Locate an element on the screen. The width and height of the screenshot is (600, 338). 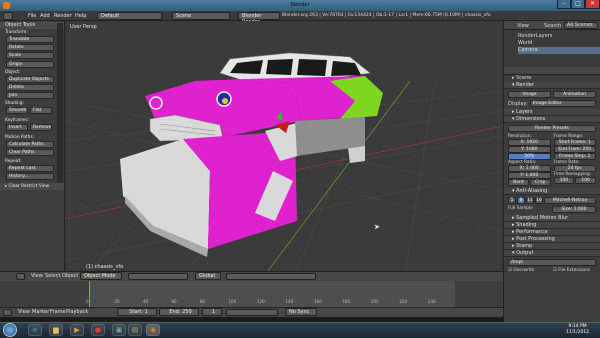
aa-samples-11: 11 is located at coordinates (530, 200).